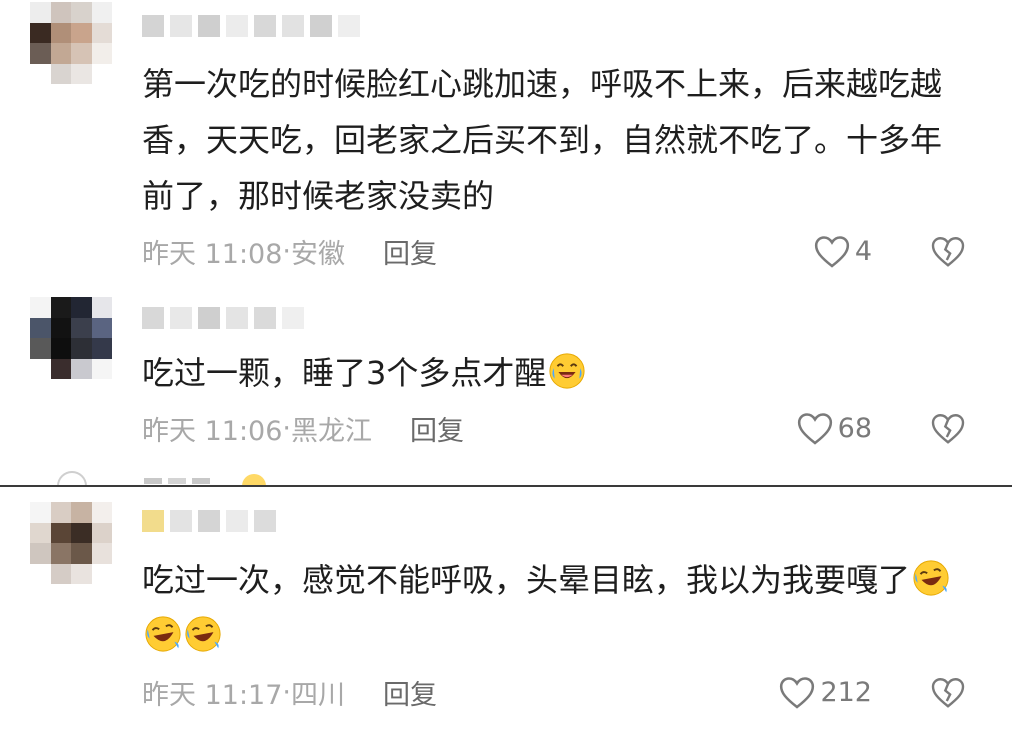  I want to click on laughing-crying-emoji, so click(567, 371).